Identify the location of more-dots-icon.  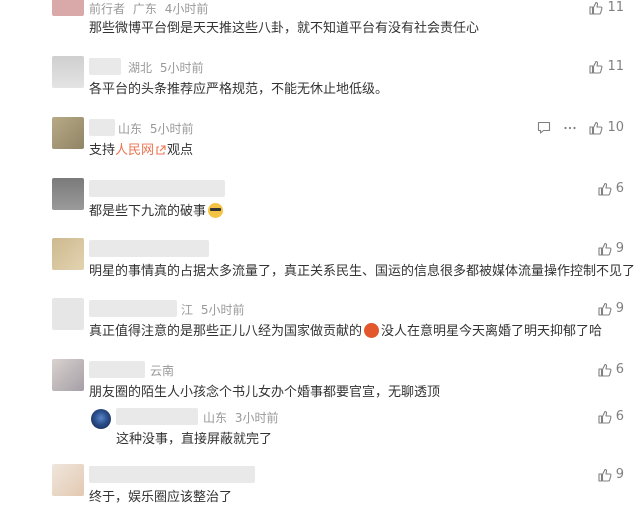
(570, 128).